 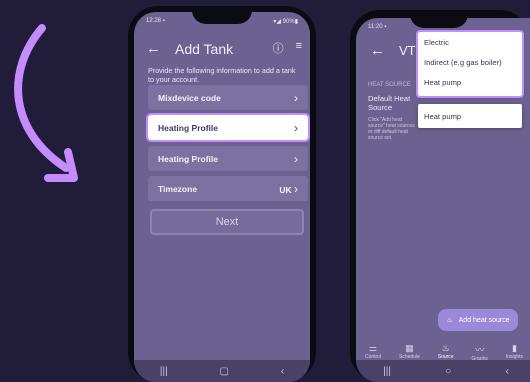 I want to click on app-header: ← Add Tank ⓘ ≡, so click(x=228, y=48).